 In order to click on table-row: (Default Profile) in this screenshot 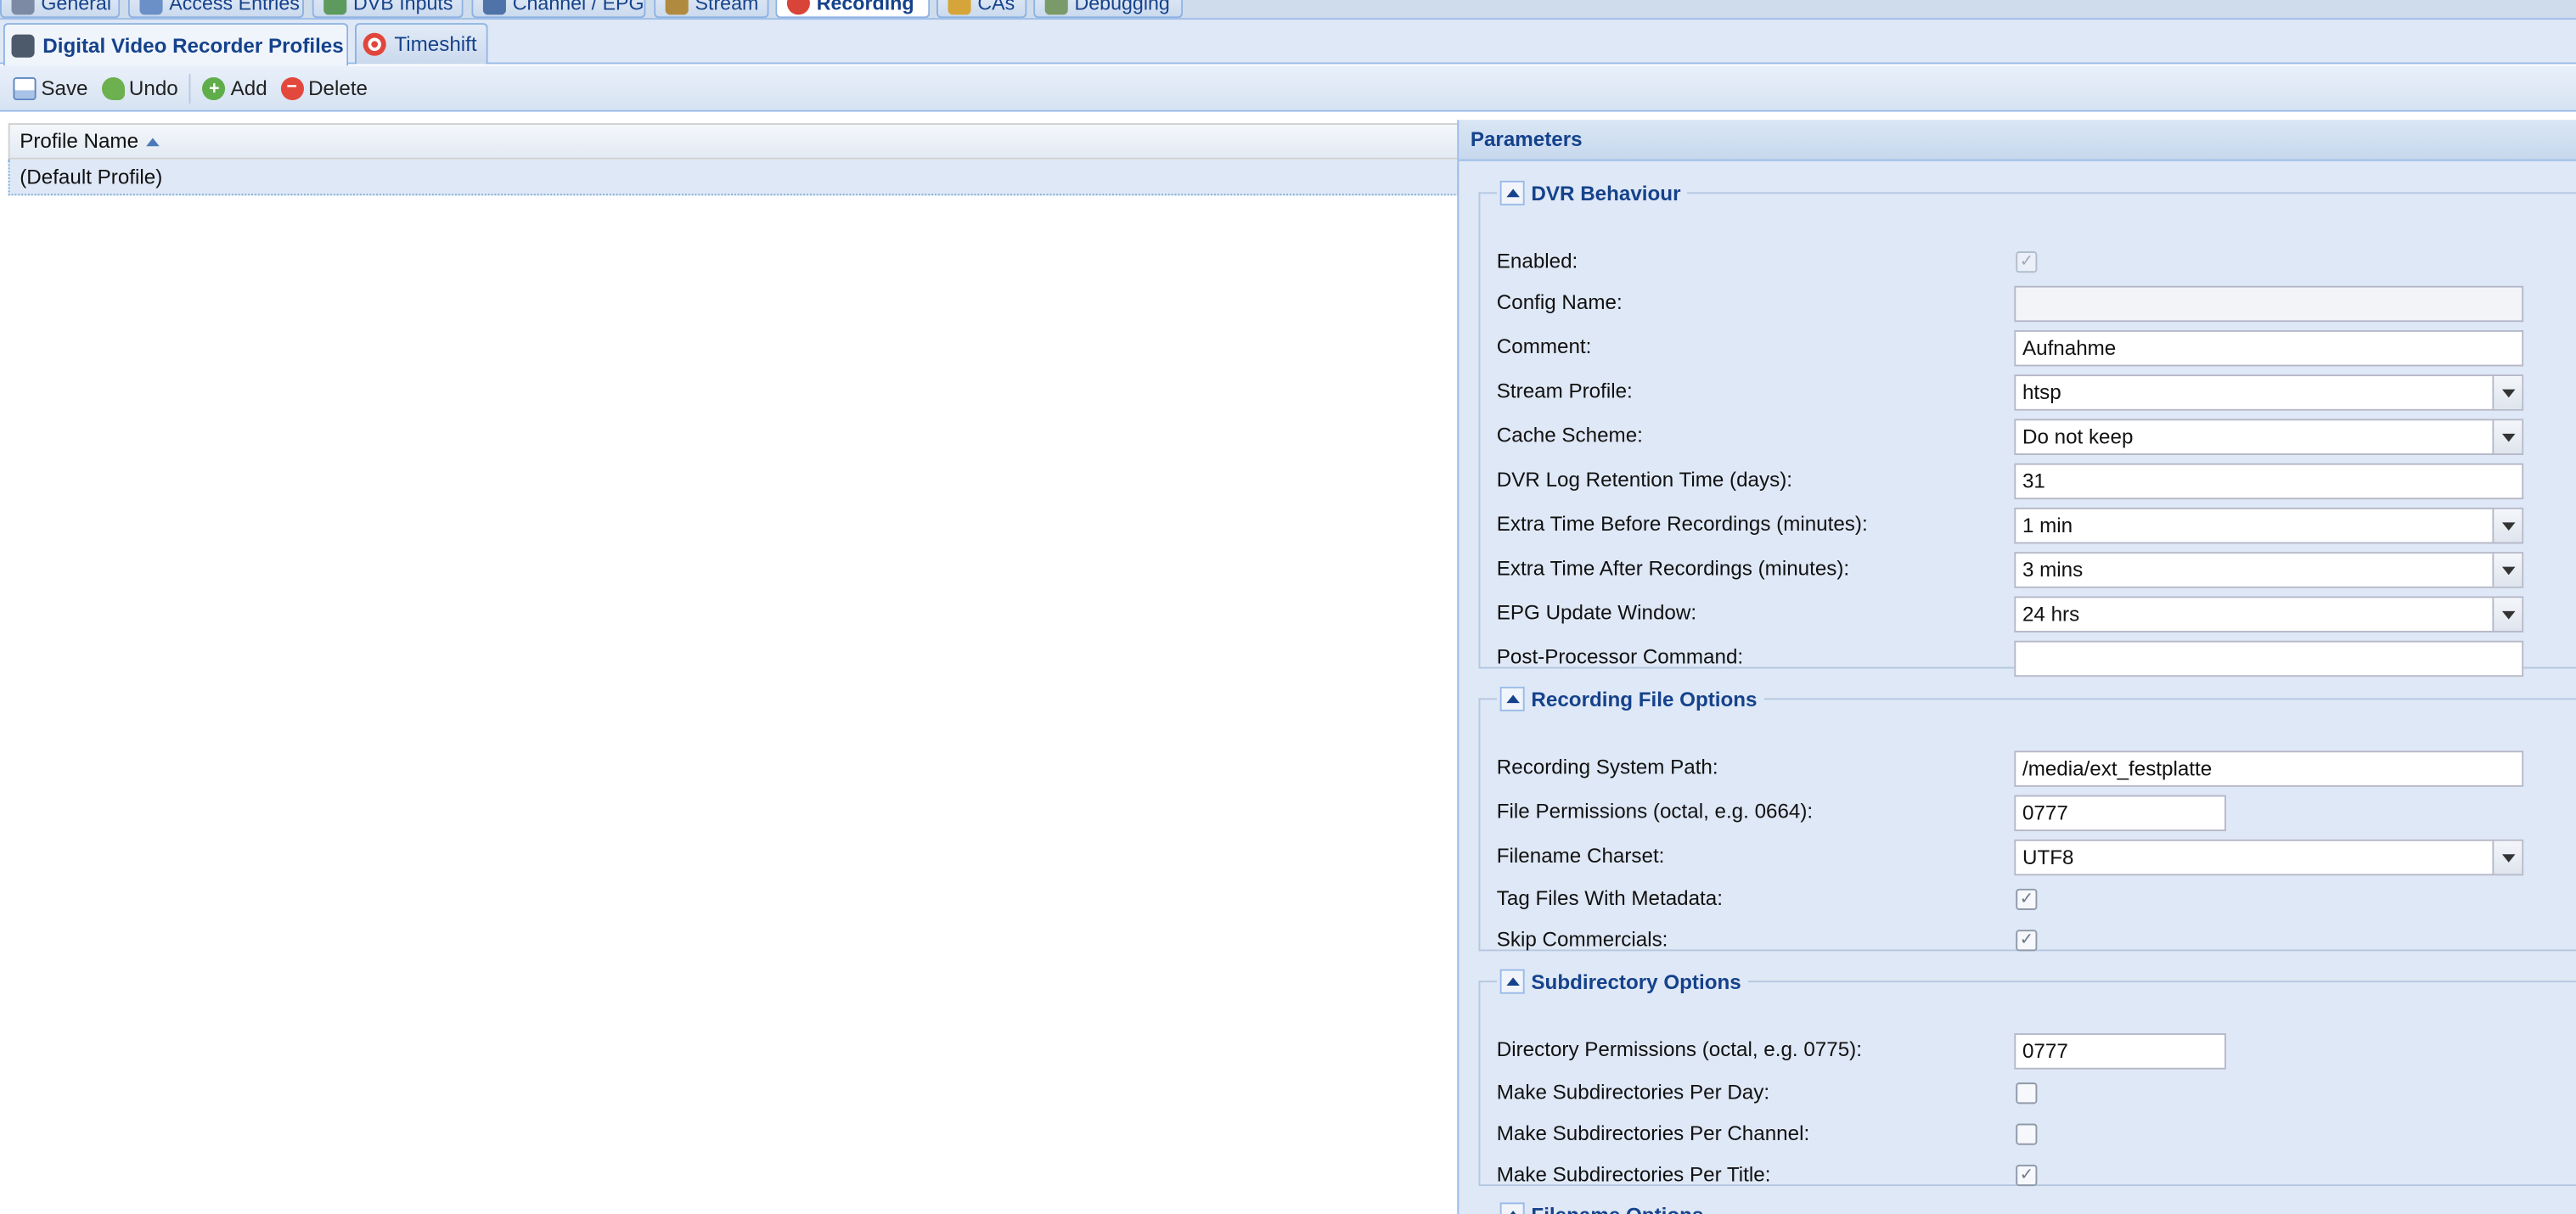, I will do `click(734, 178)`.